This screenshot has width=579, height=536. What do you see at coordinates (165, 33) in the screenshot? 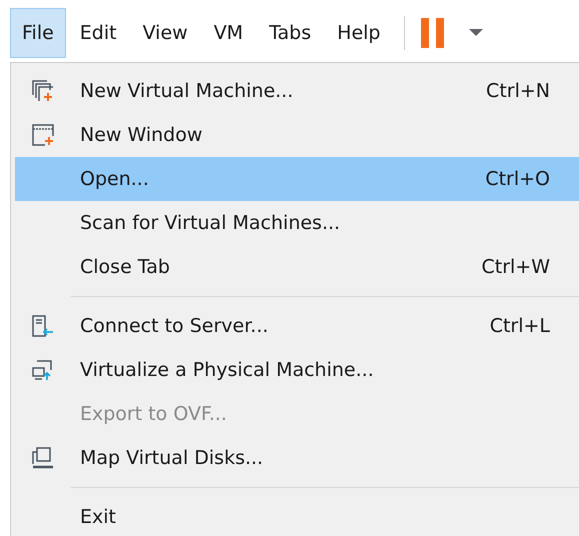
I see `menu-bar-item: View` at bounding box center [165, 33].